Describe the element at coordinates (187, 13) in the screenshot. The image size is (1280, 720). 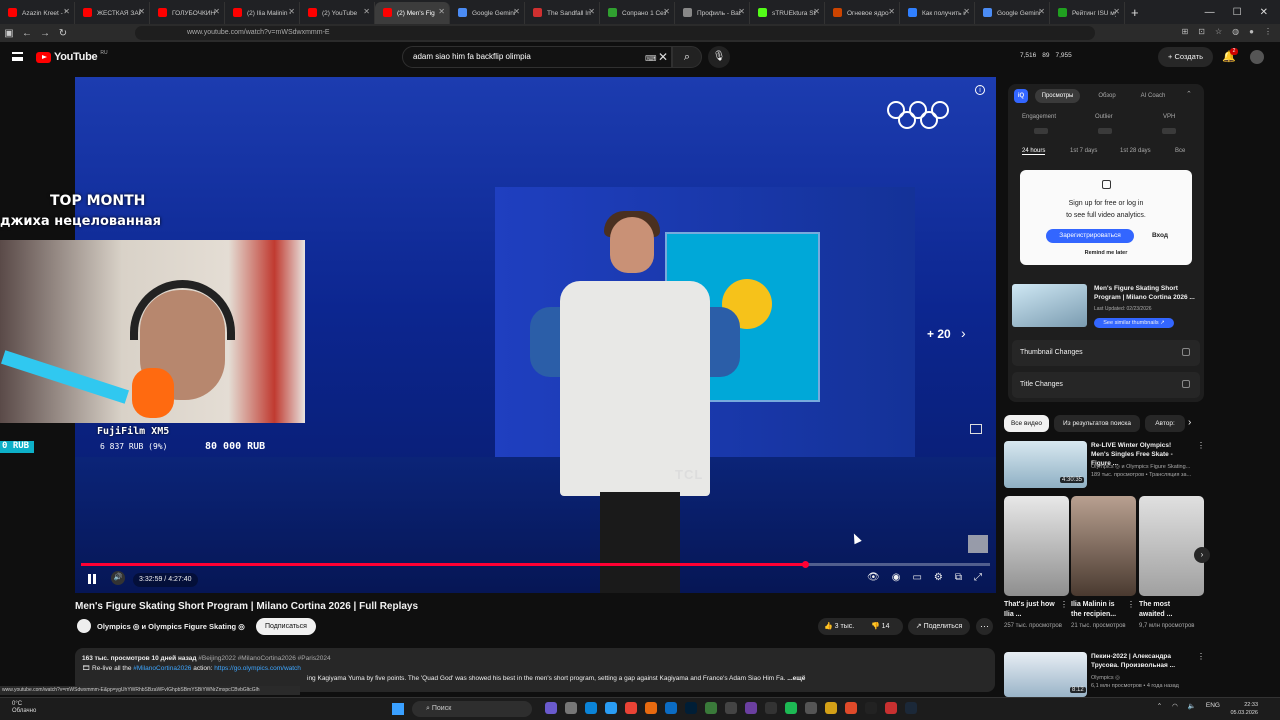
I see `browser-tab: ГОЛУБОЧКИН У✕` at that location.